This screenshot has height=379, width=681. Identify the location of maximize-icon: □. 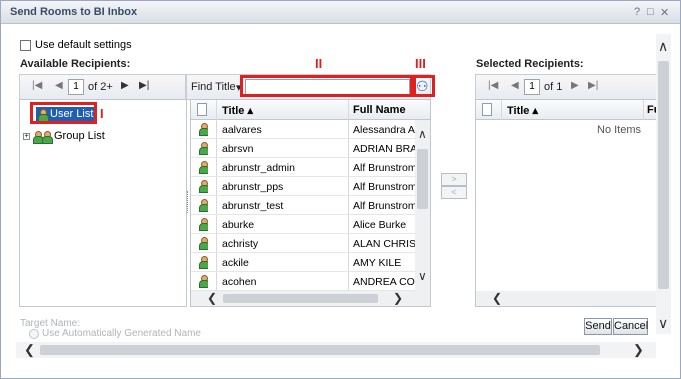
(650, 12).